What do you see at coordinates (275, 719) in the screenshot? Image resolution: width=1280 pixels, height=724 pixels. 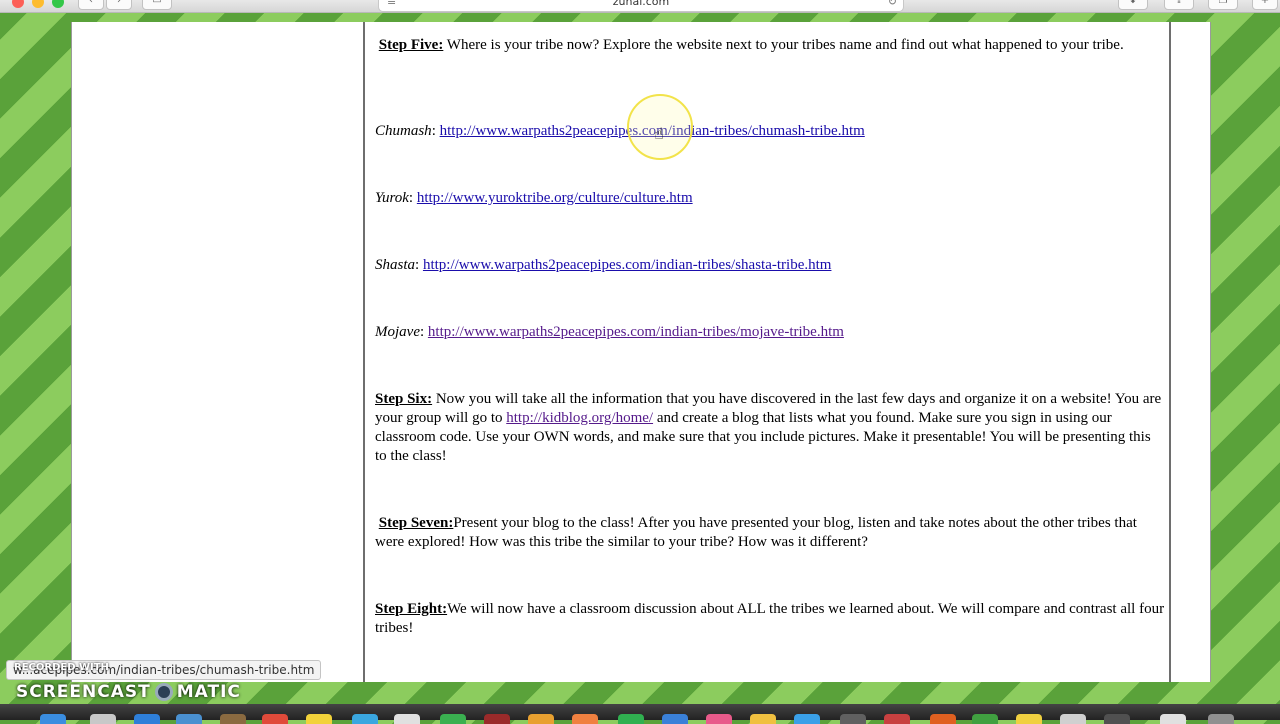 I see `calendar-icon` at bounding box center [275, 719].